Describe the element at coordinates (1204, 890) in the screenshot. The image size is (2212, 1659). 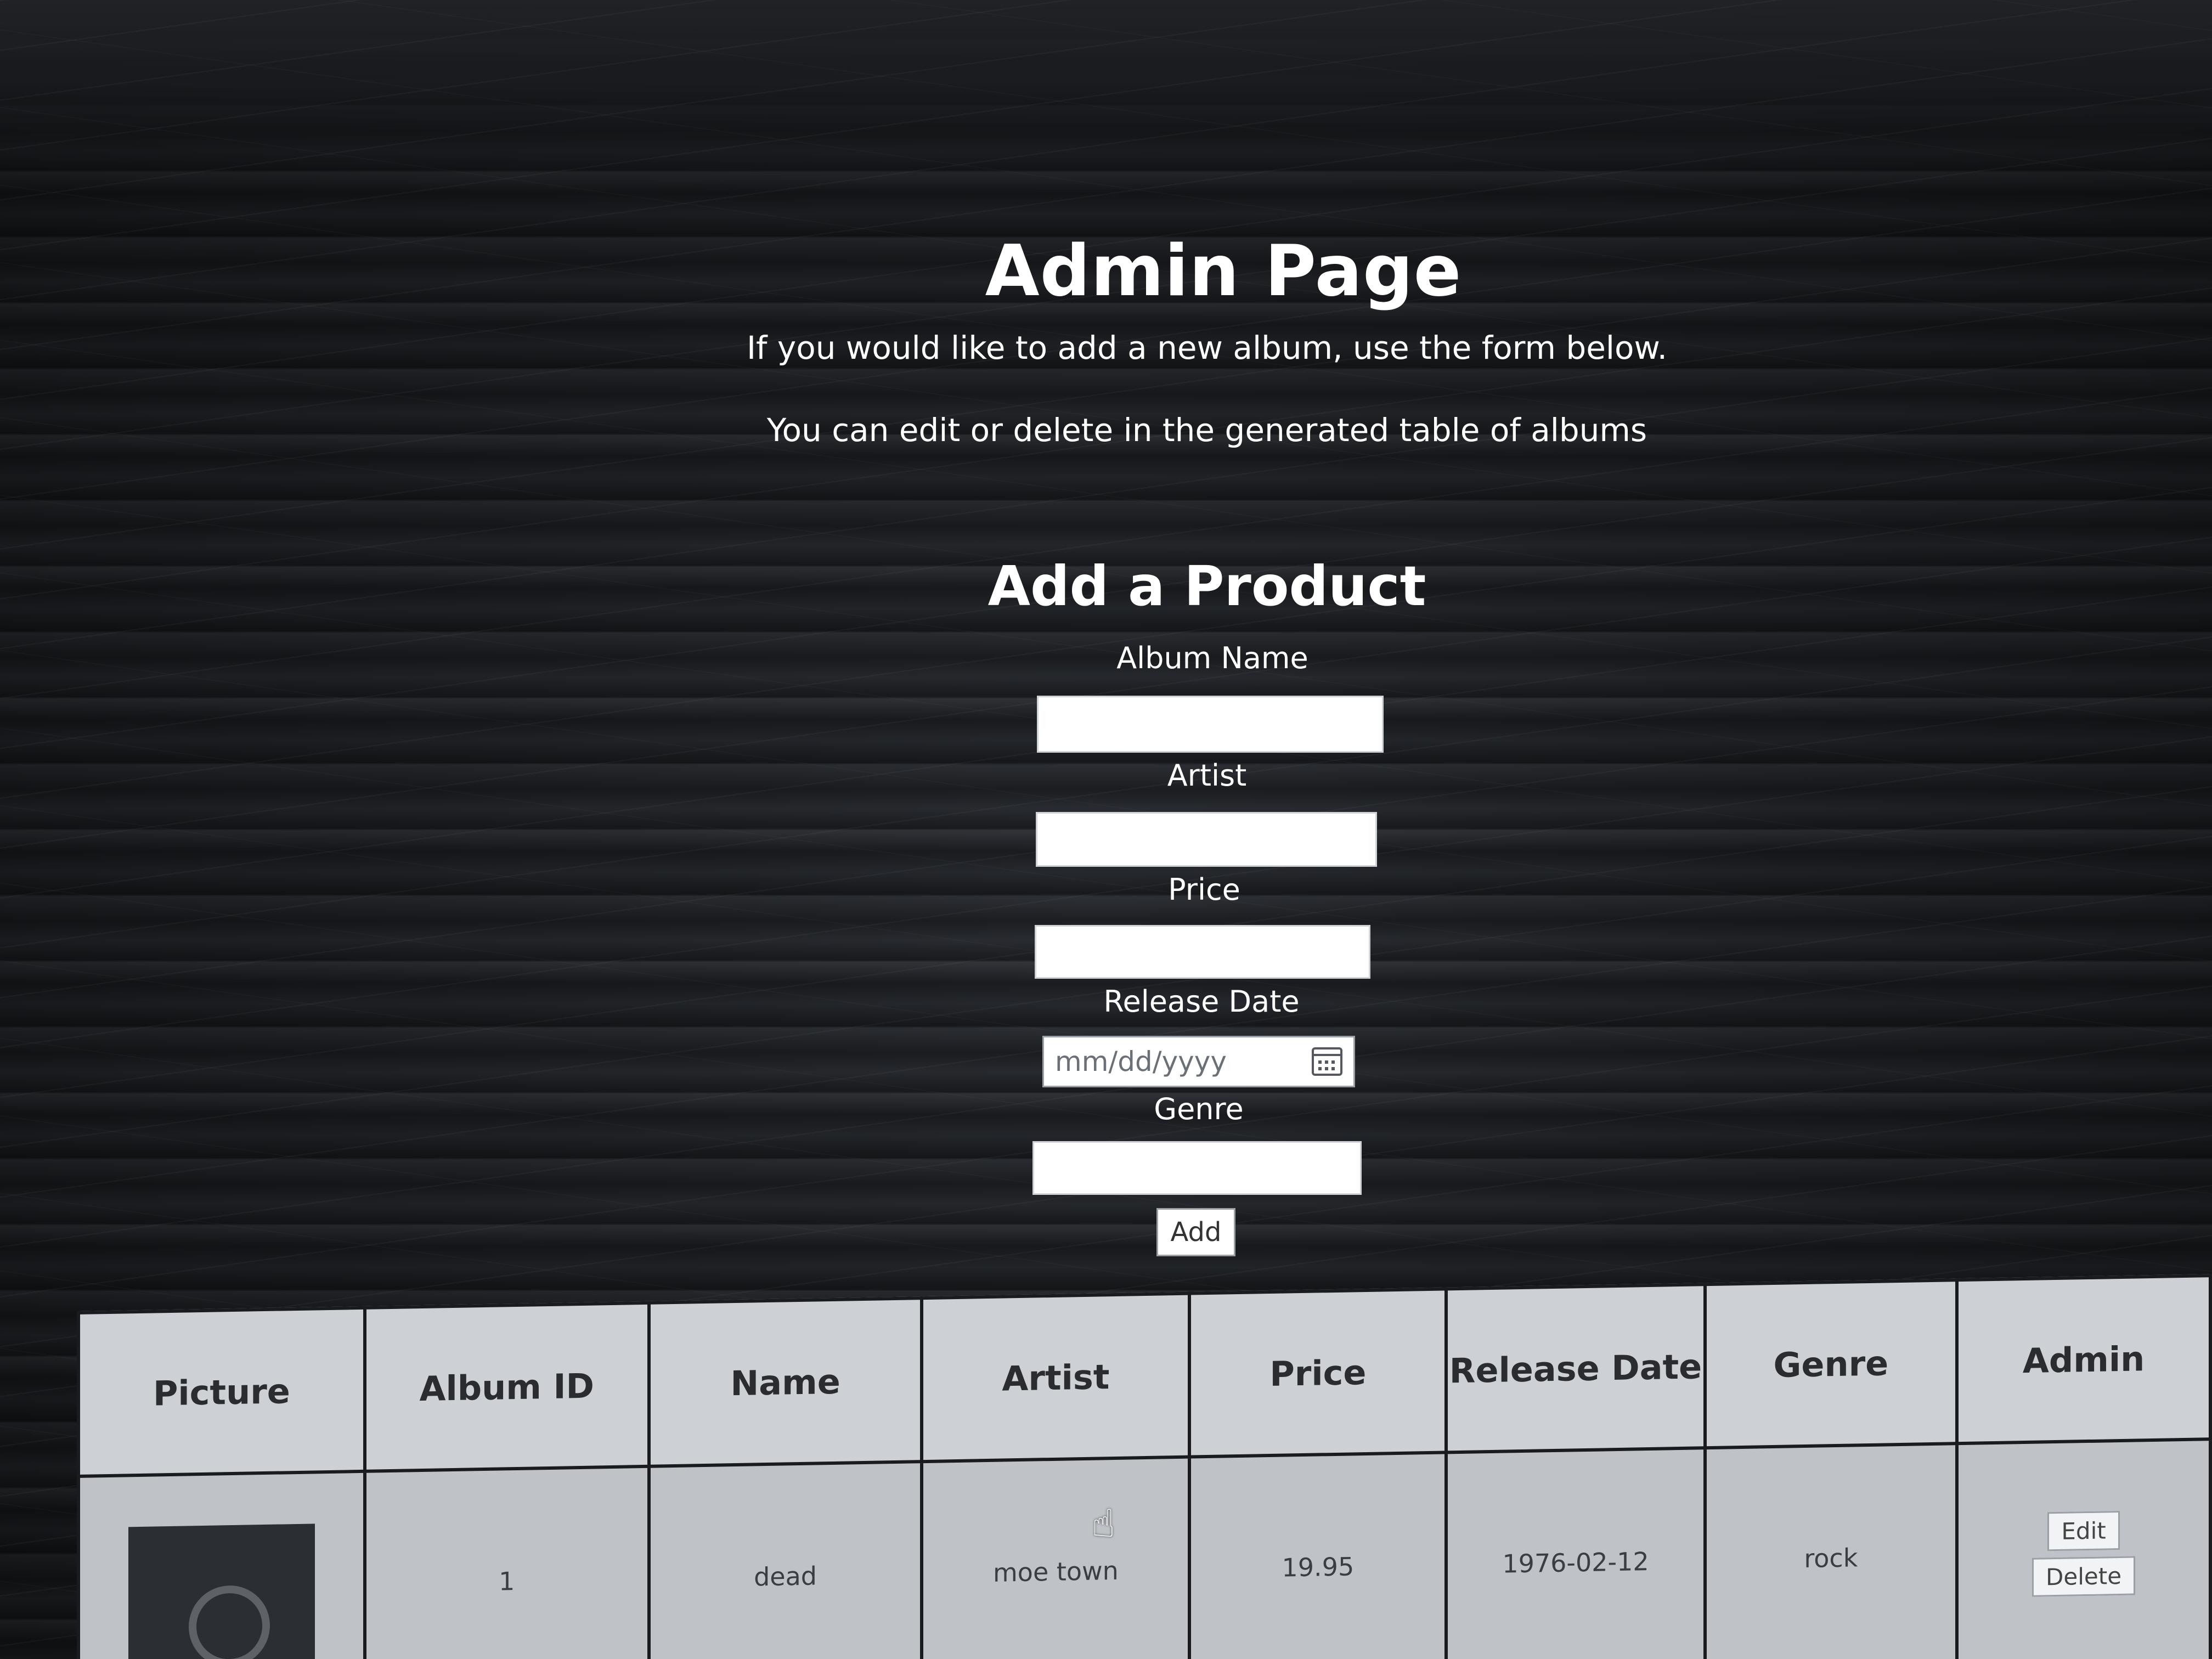
I see `price-label: Price` at that location.